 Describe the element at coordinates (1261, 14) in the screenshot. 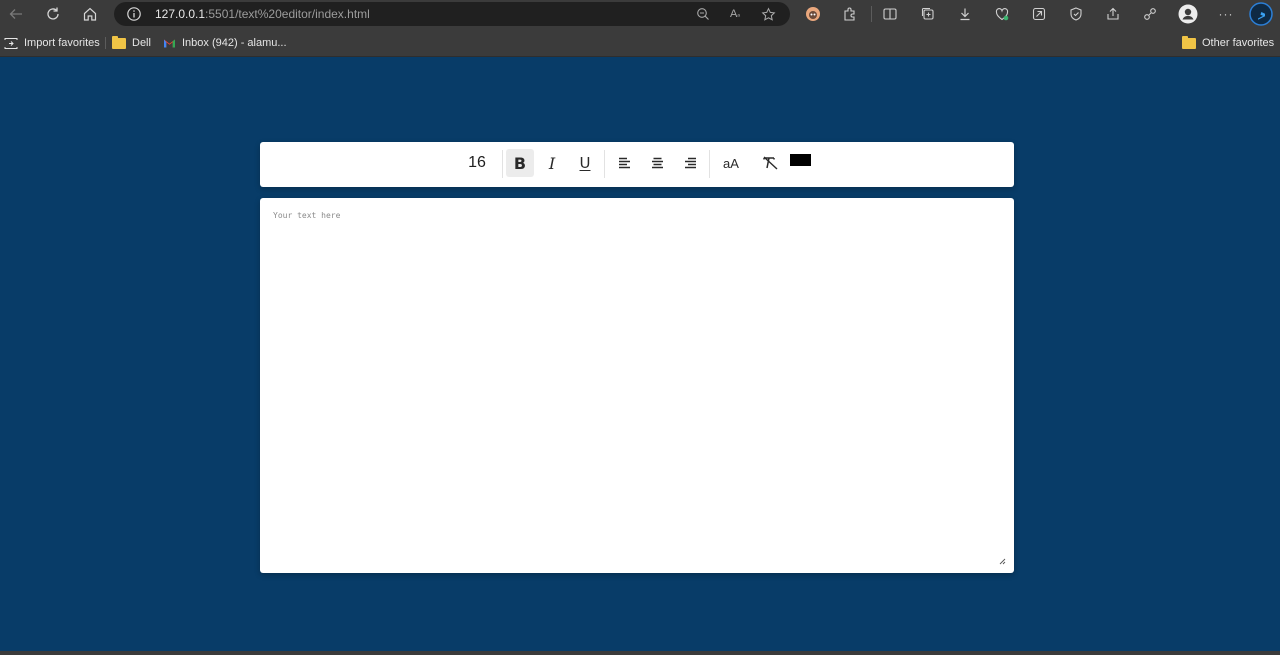

I see `bing-copilot-icon` at that location.